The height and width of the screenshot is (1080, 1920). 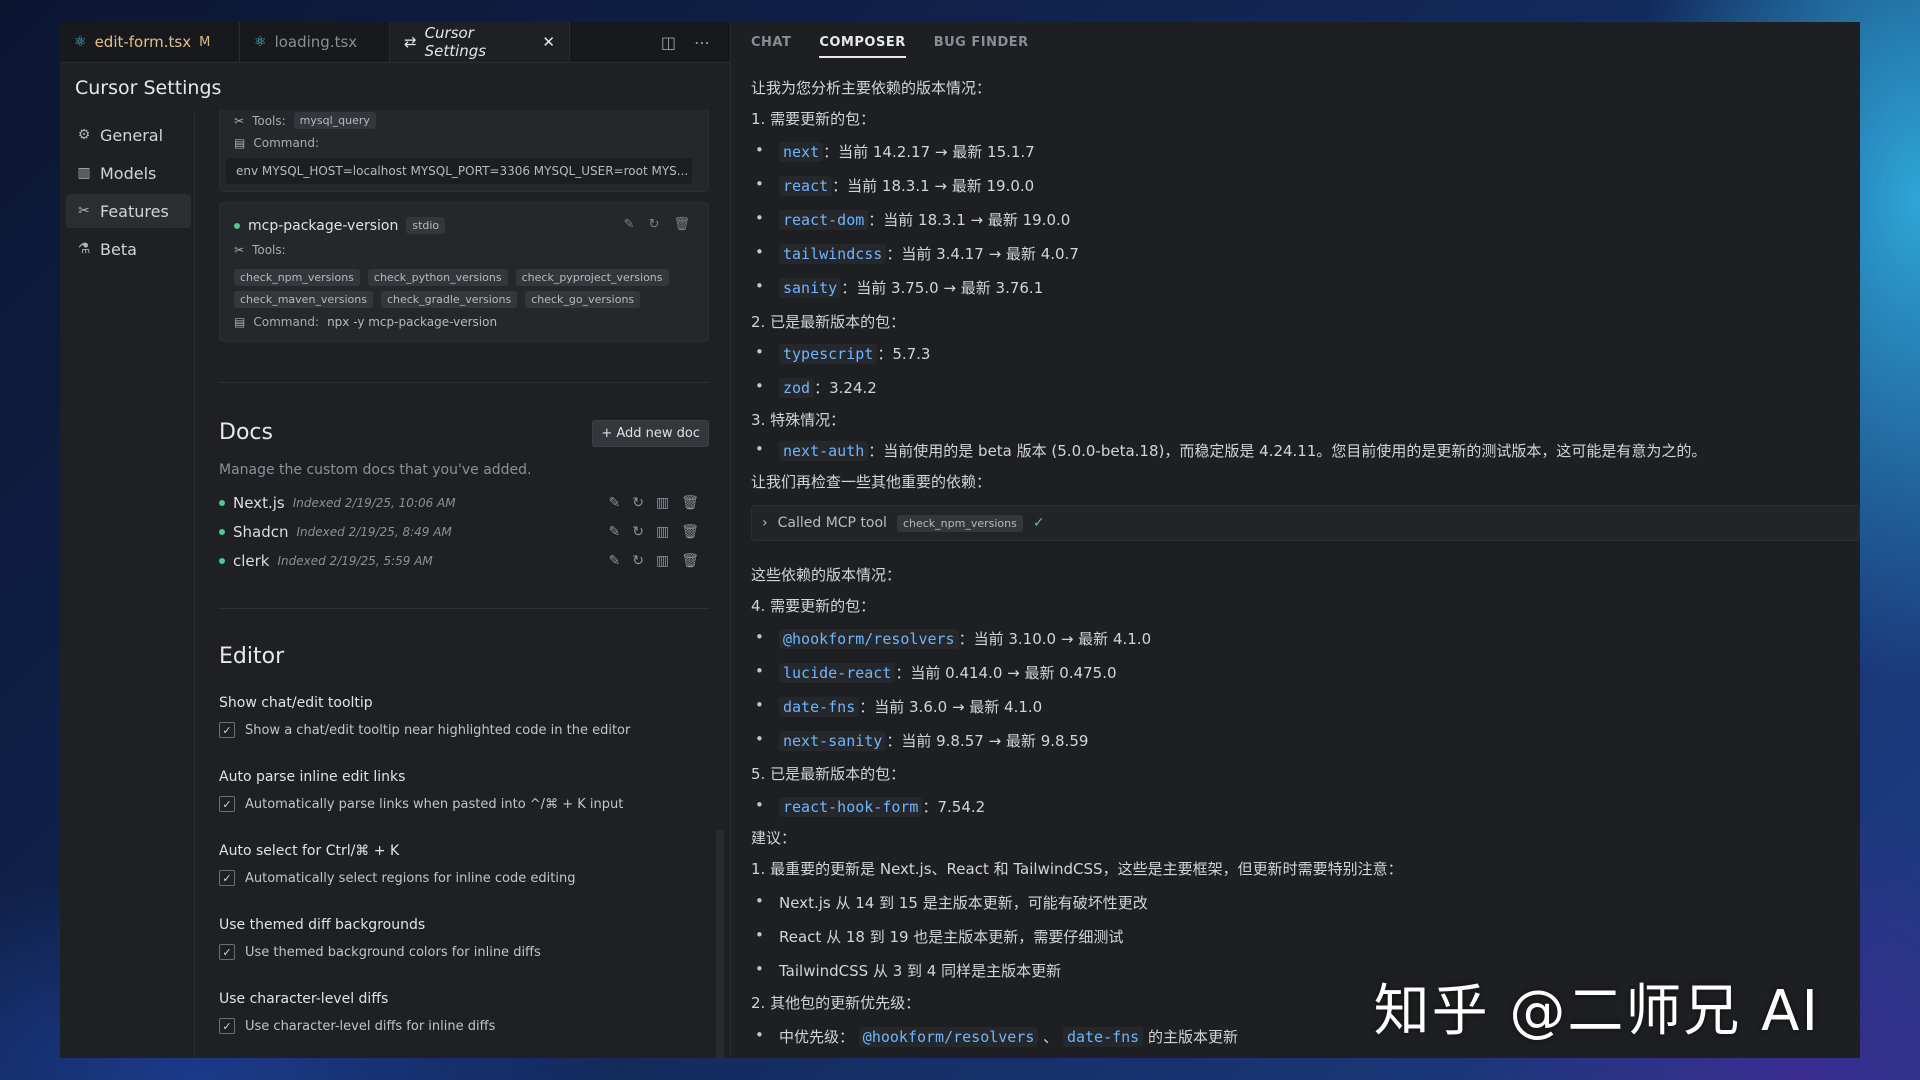 I want to click on tab-edit-form: ⚛ edit-form.tsx M, so click(x=150, y=42).